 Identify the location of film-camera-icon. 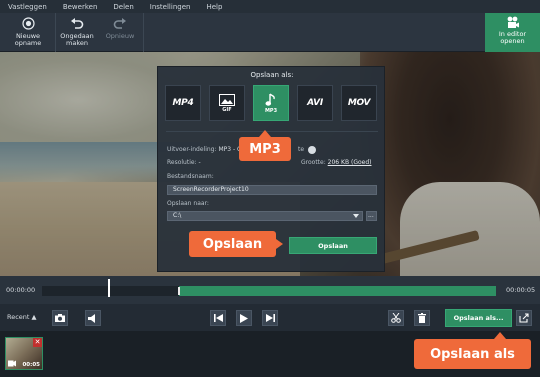
(513, 22).